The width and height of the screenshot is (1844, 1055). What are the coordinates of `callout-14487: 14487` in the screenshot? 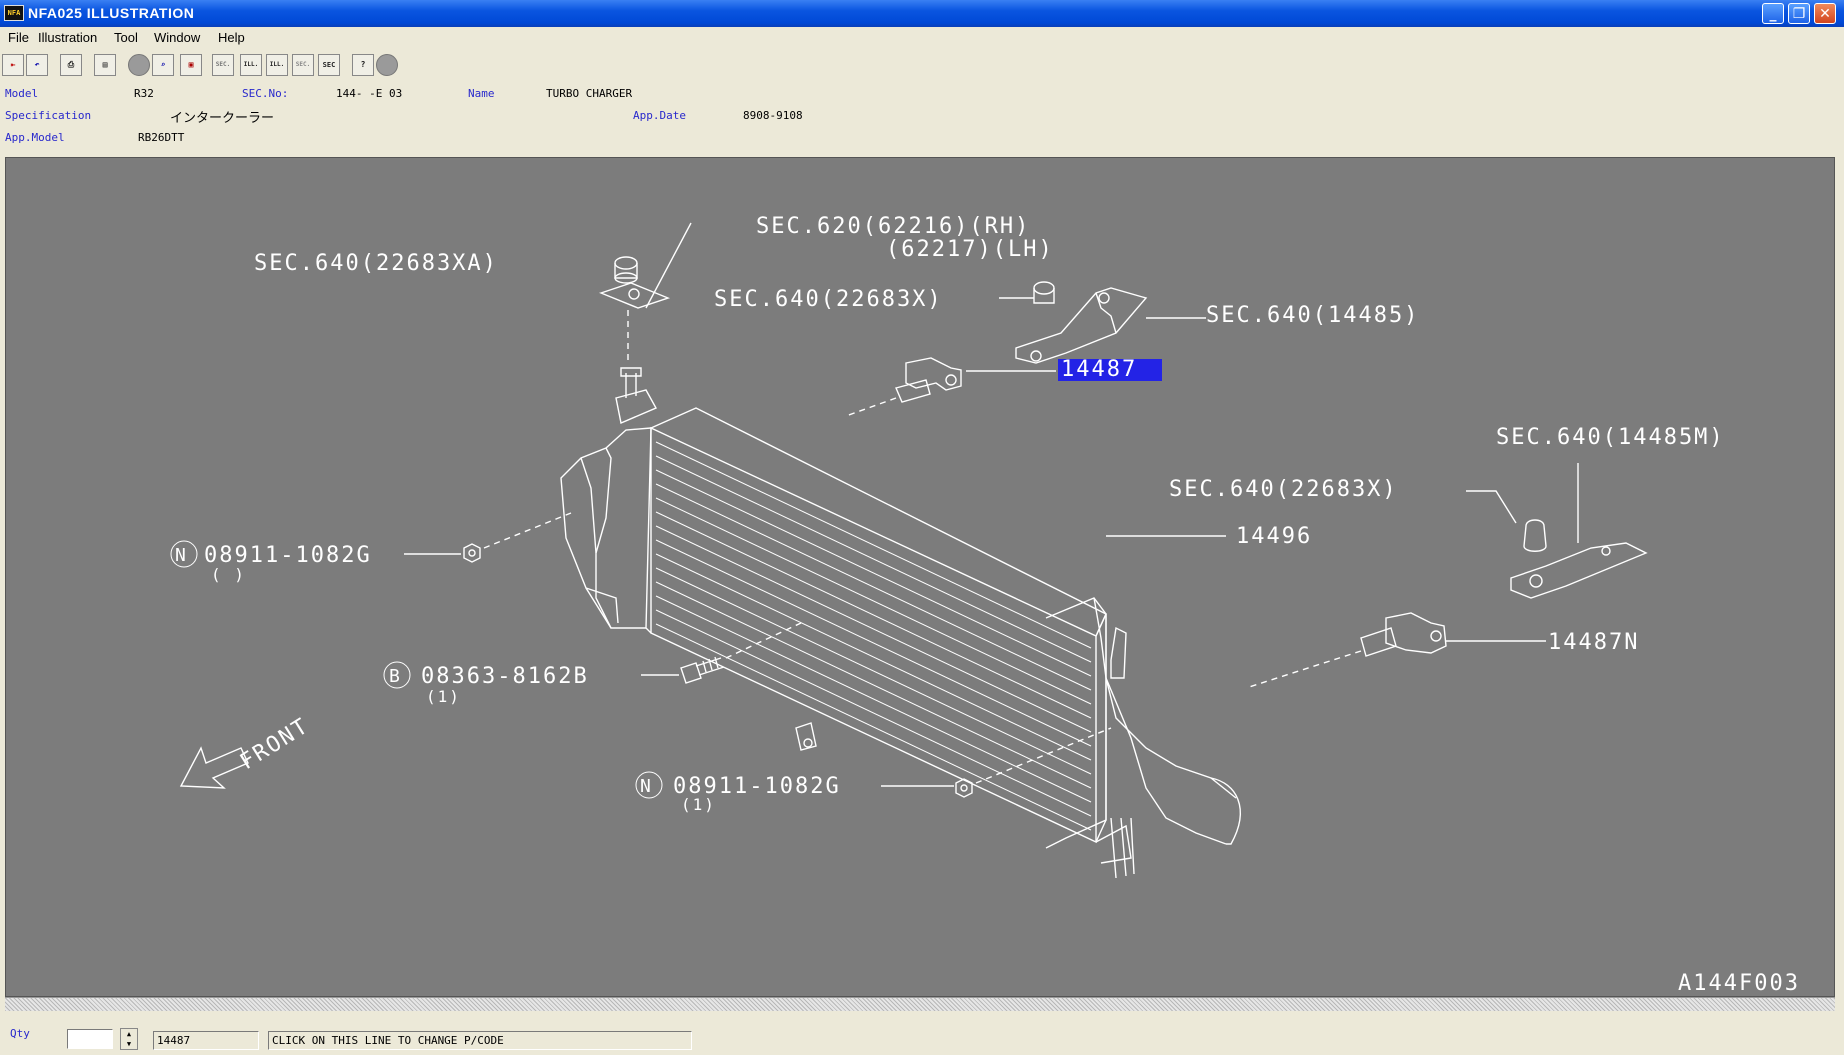 It's located at (1099, 369).